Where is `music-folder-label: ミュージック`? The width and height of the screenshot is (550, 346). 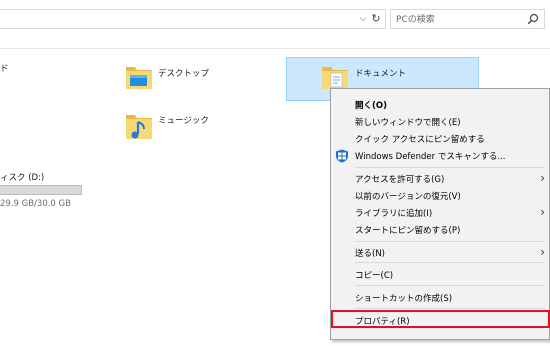
music-folder-label: ミュージック is located at coordinates (183, 120).